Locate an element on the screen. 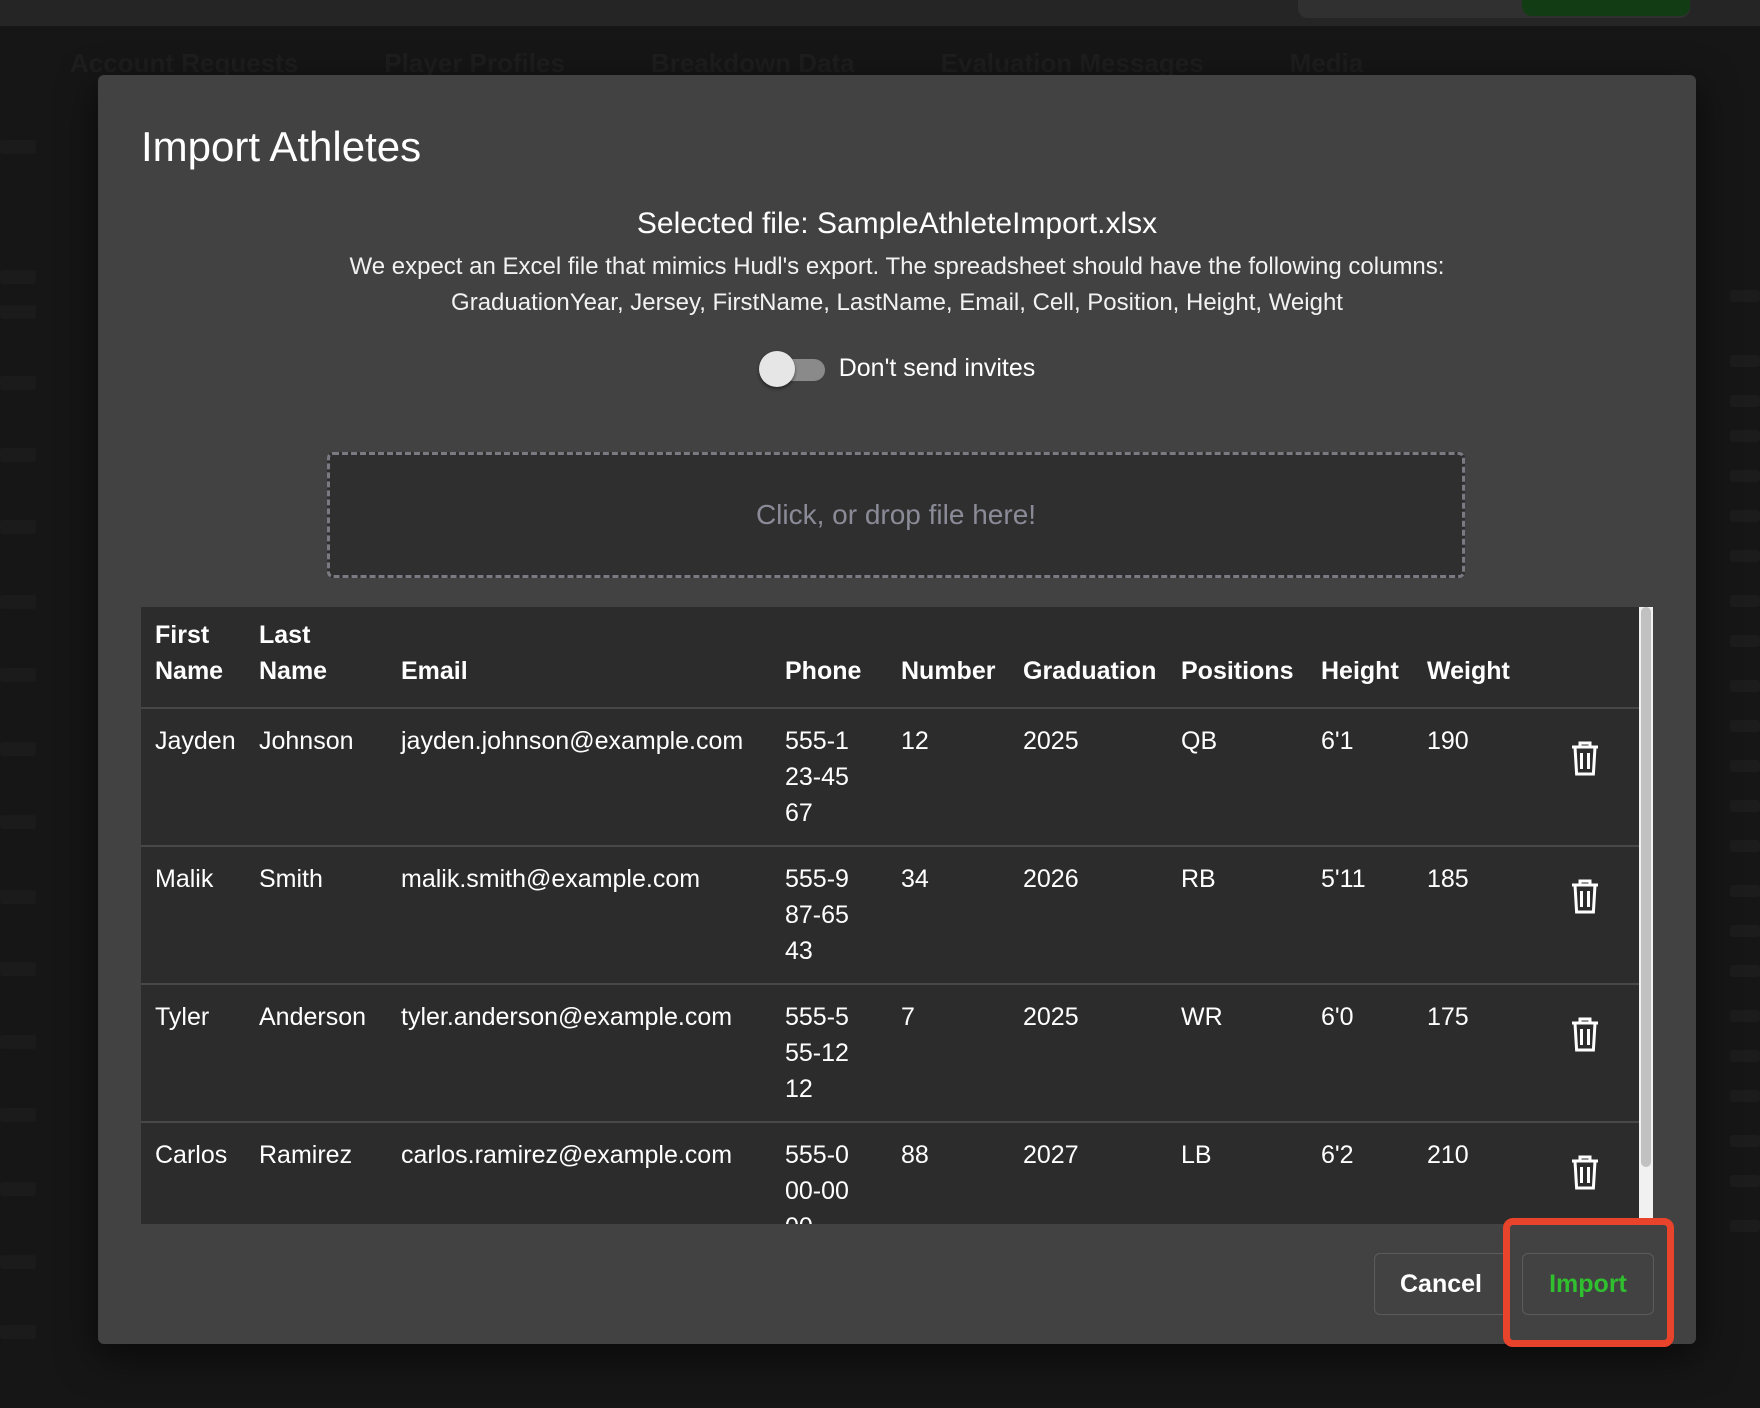 This screenshot has width=1760, height=1408. dropzone-text: Click, or drop file here! is located at coordinates (896, 514).